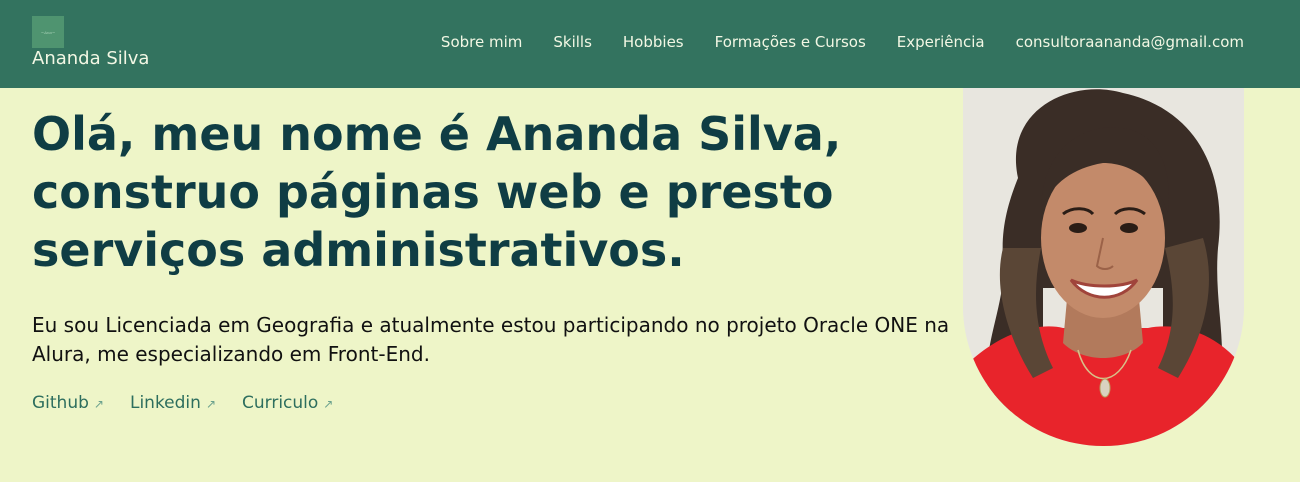 The width and height of the screenshot is (1300, 482). I want to click on curriculo-link-label: Curriculo, so click(280, 403).